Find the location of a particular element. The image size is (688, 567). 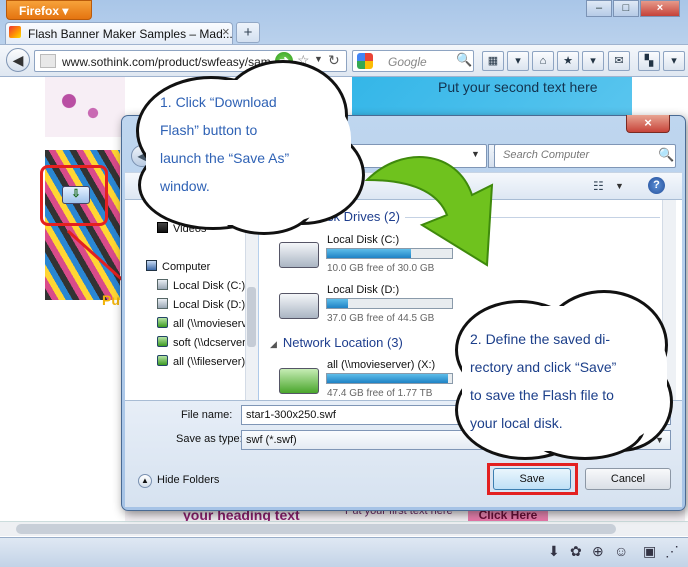

minimize-button: – is located at coordinates (599, 8).